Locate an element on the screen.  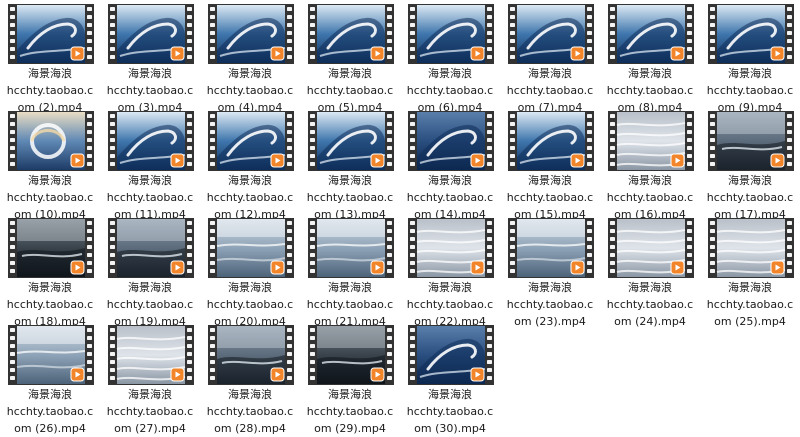
file-name-line2: om (26).mp4 is located at coordinates (50, 428).